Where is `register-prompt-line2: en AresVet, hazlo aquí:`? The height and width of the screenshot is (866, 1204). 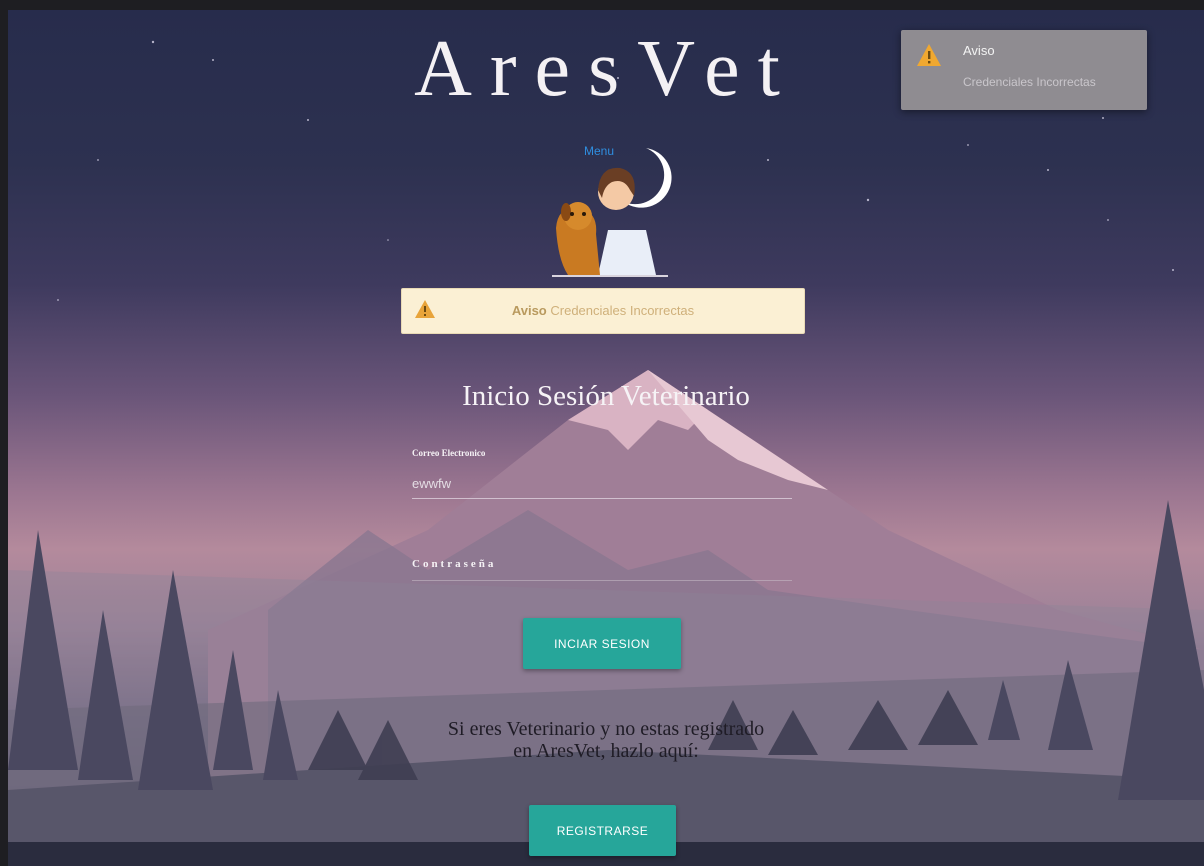
register-prompt-line2: en AresVet, hazlo aquí: is located at coordinates (606, 751).